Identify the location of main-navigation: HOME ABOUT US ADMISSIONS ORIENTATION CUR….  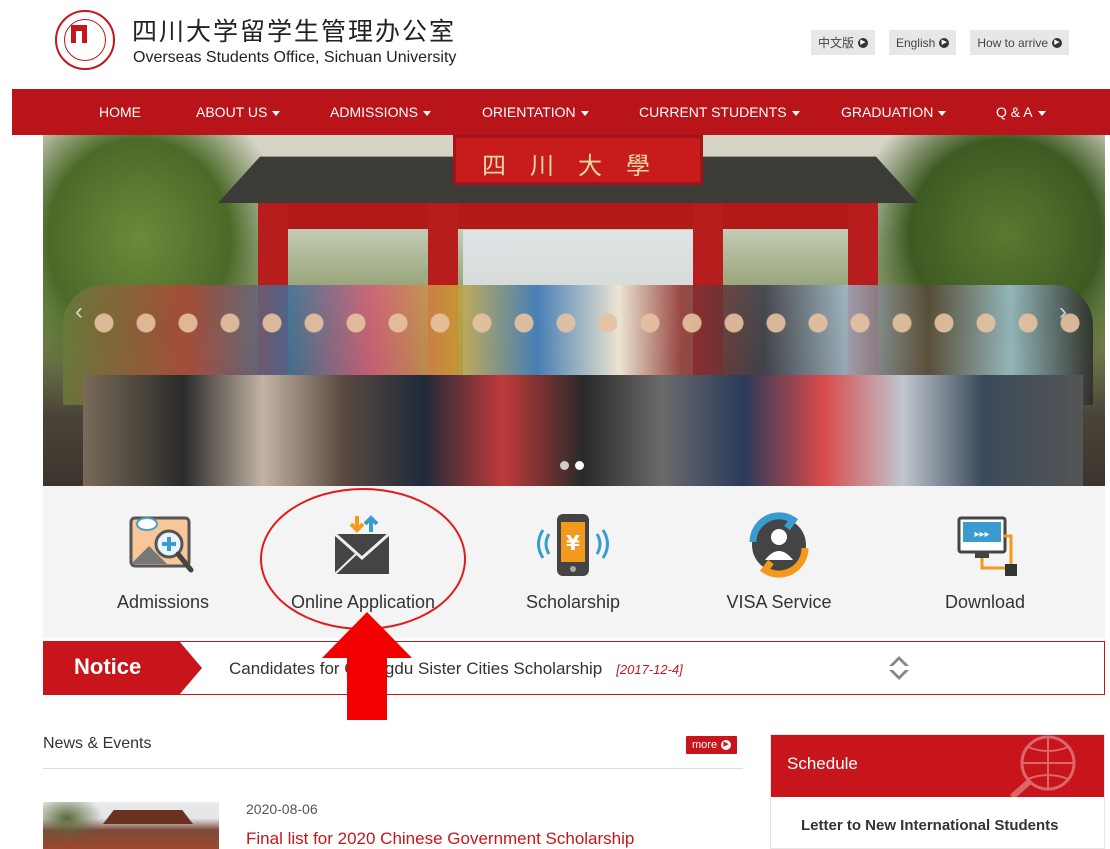
(561, 112).